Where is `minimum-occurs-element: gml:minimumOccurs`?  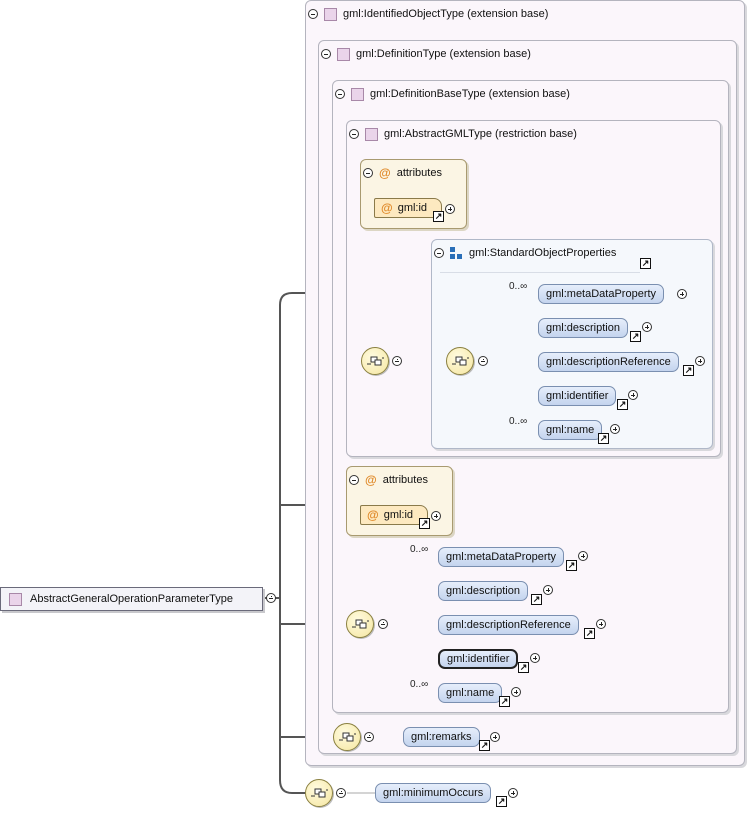
minimum-occurs-element: gml:minimumOccurs is located at coordinates (433, 793).